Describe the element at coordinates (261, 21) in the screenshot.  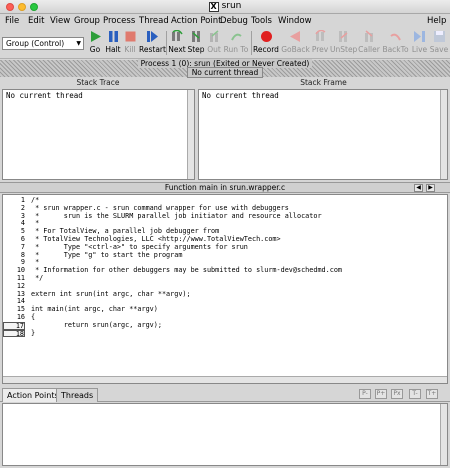
I see `menu-tools: Tools` at that location.